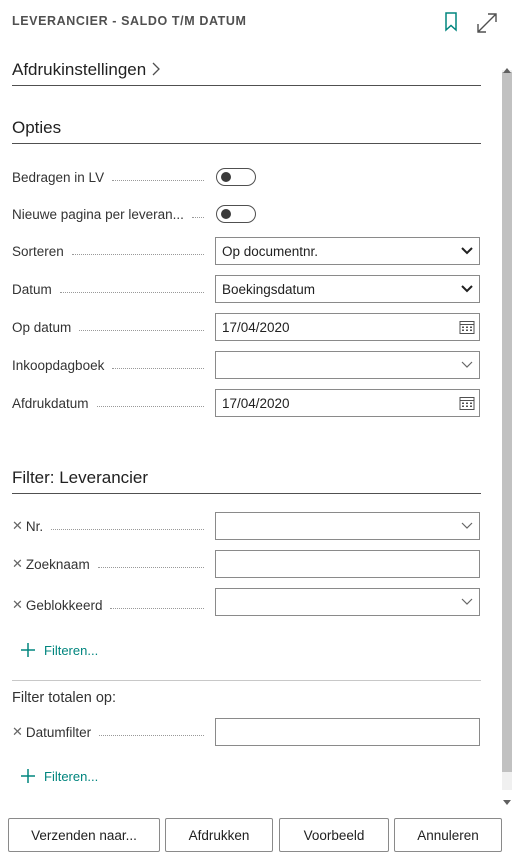 This screenshot has width=515, height=858. What do you see at coordinates (112, 177) in the screenshot?
I see `amounts-lcy-label: Bedragen in LV` at bounding box center [112, 177].